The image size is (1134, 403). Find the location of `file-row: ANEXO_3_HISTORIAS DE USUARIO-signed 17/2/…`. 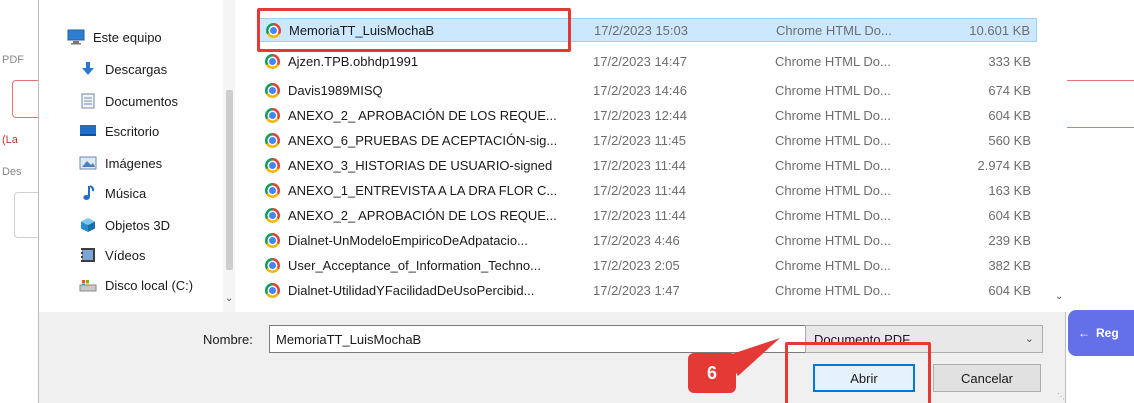

file-row: ANEXO_3_HISTORIAS DE USUARIO-signed 17/2/… is located at coordinates (647, 165).